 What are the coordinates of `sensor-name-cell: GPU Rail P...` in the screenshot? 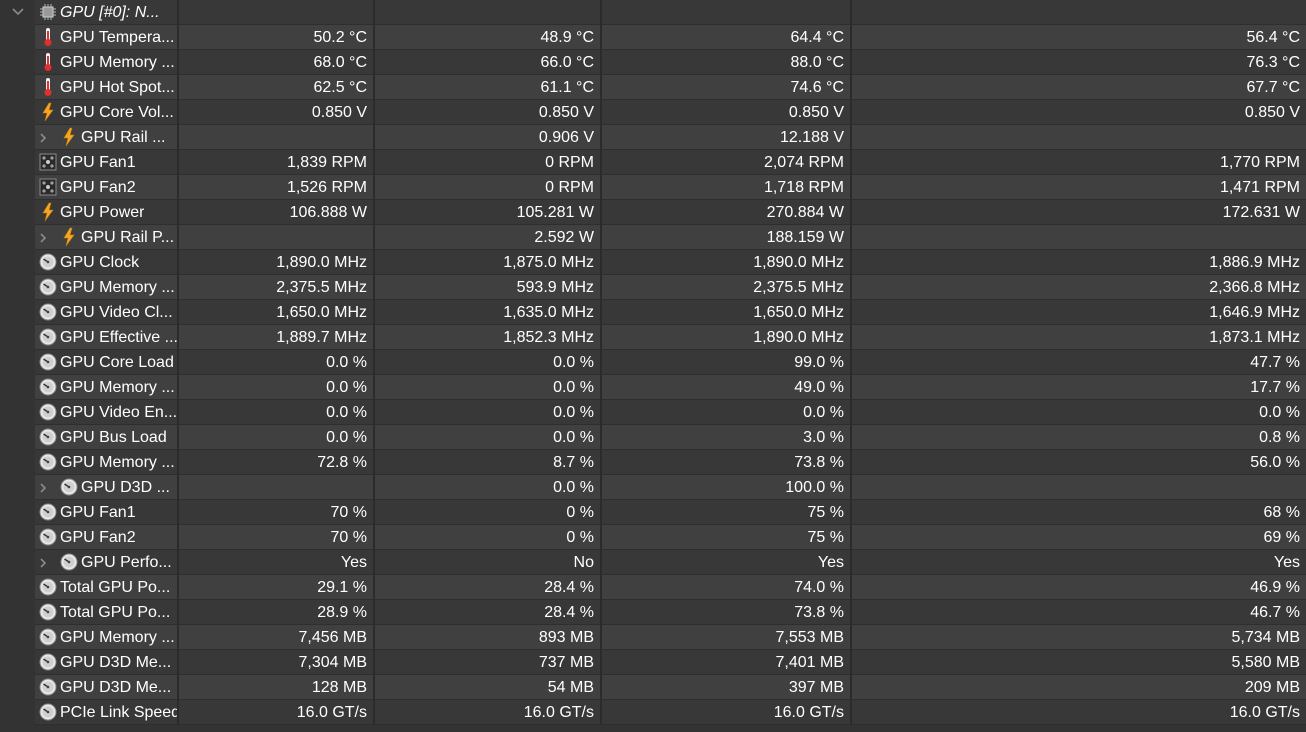 It's located at (107, 237).